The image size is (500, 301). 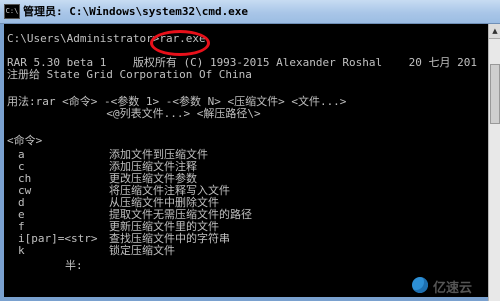 What do you see at coordinates (134, 113) in the screenshot?
I see `usage-line-2: <@列表文件...> <解压路径\>` at bounding box center [134, 113].